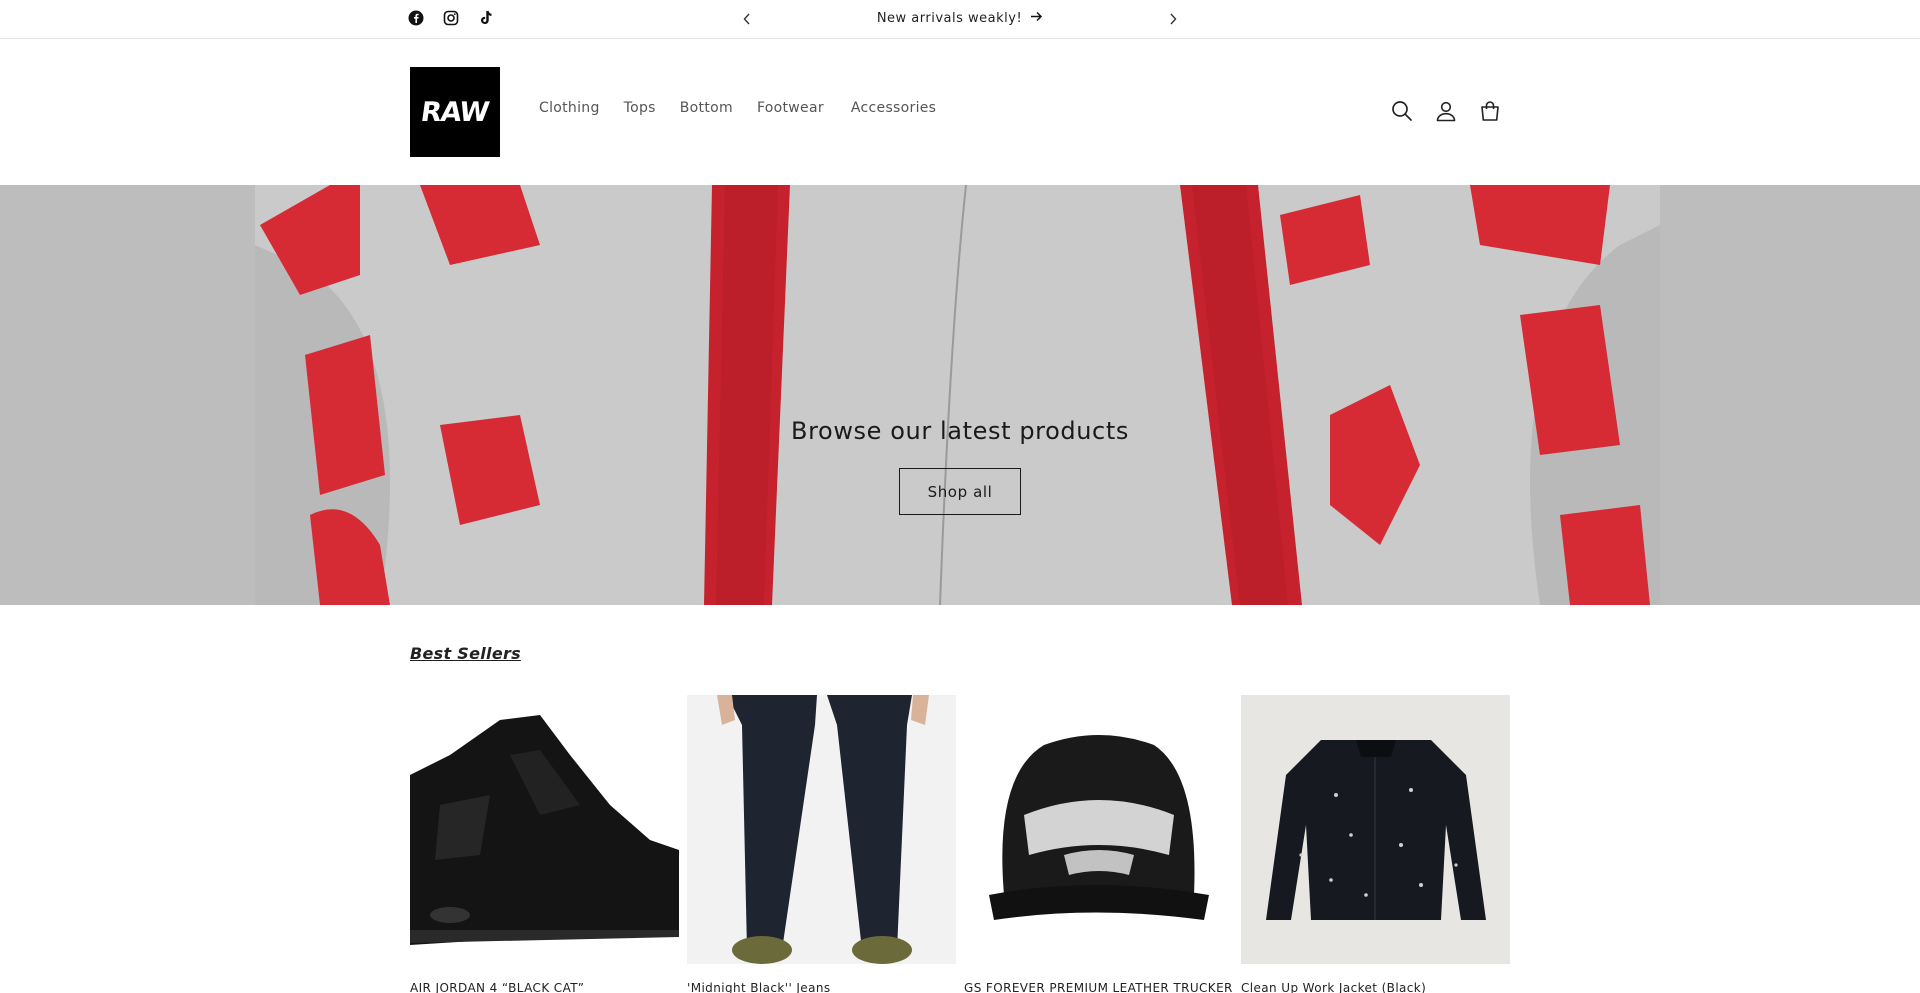 The width and height of the screenshot is (1920, 993). I want to click on announcement-text: New arrivals weakly!, so click(949, 18).